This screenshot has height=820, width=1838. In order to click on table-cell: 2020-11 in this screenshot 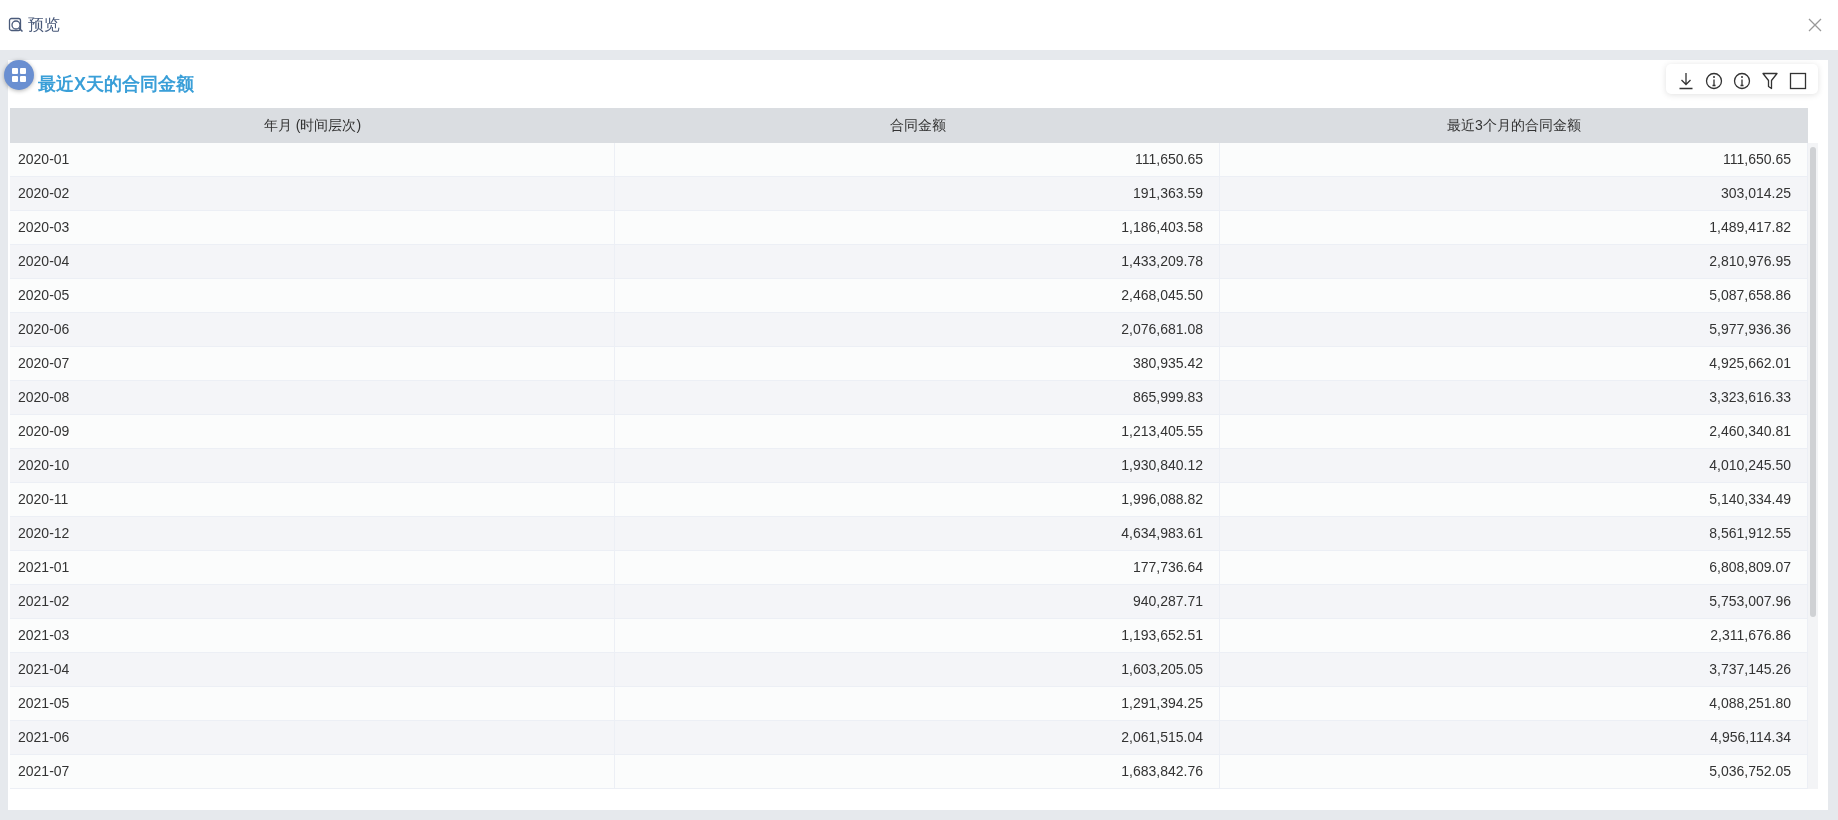, I will do `click(312, 499)`.